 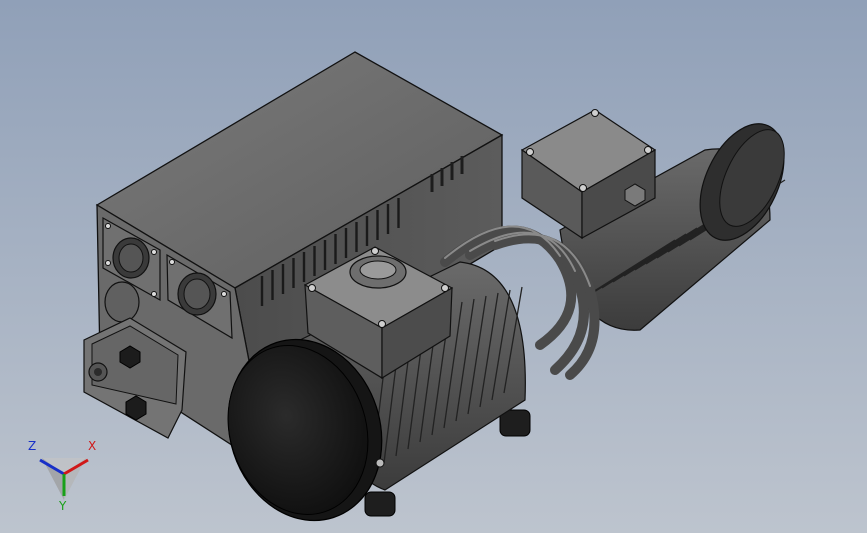 What do you see at coordinates (92, 446) in the screenshot?
I see `x-axis-label: X` at bounding box center [92, 446].